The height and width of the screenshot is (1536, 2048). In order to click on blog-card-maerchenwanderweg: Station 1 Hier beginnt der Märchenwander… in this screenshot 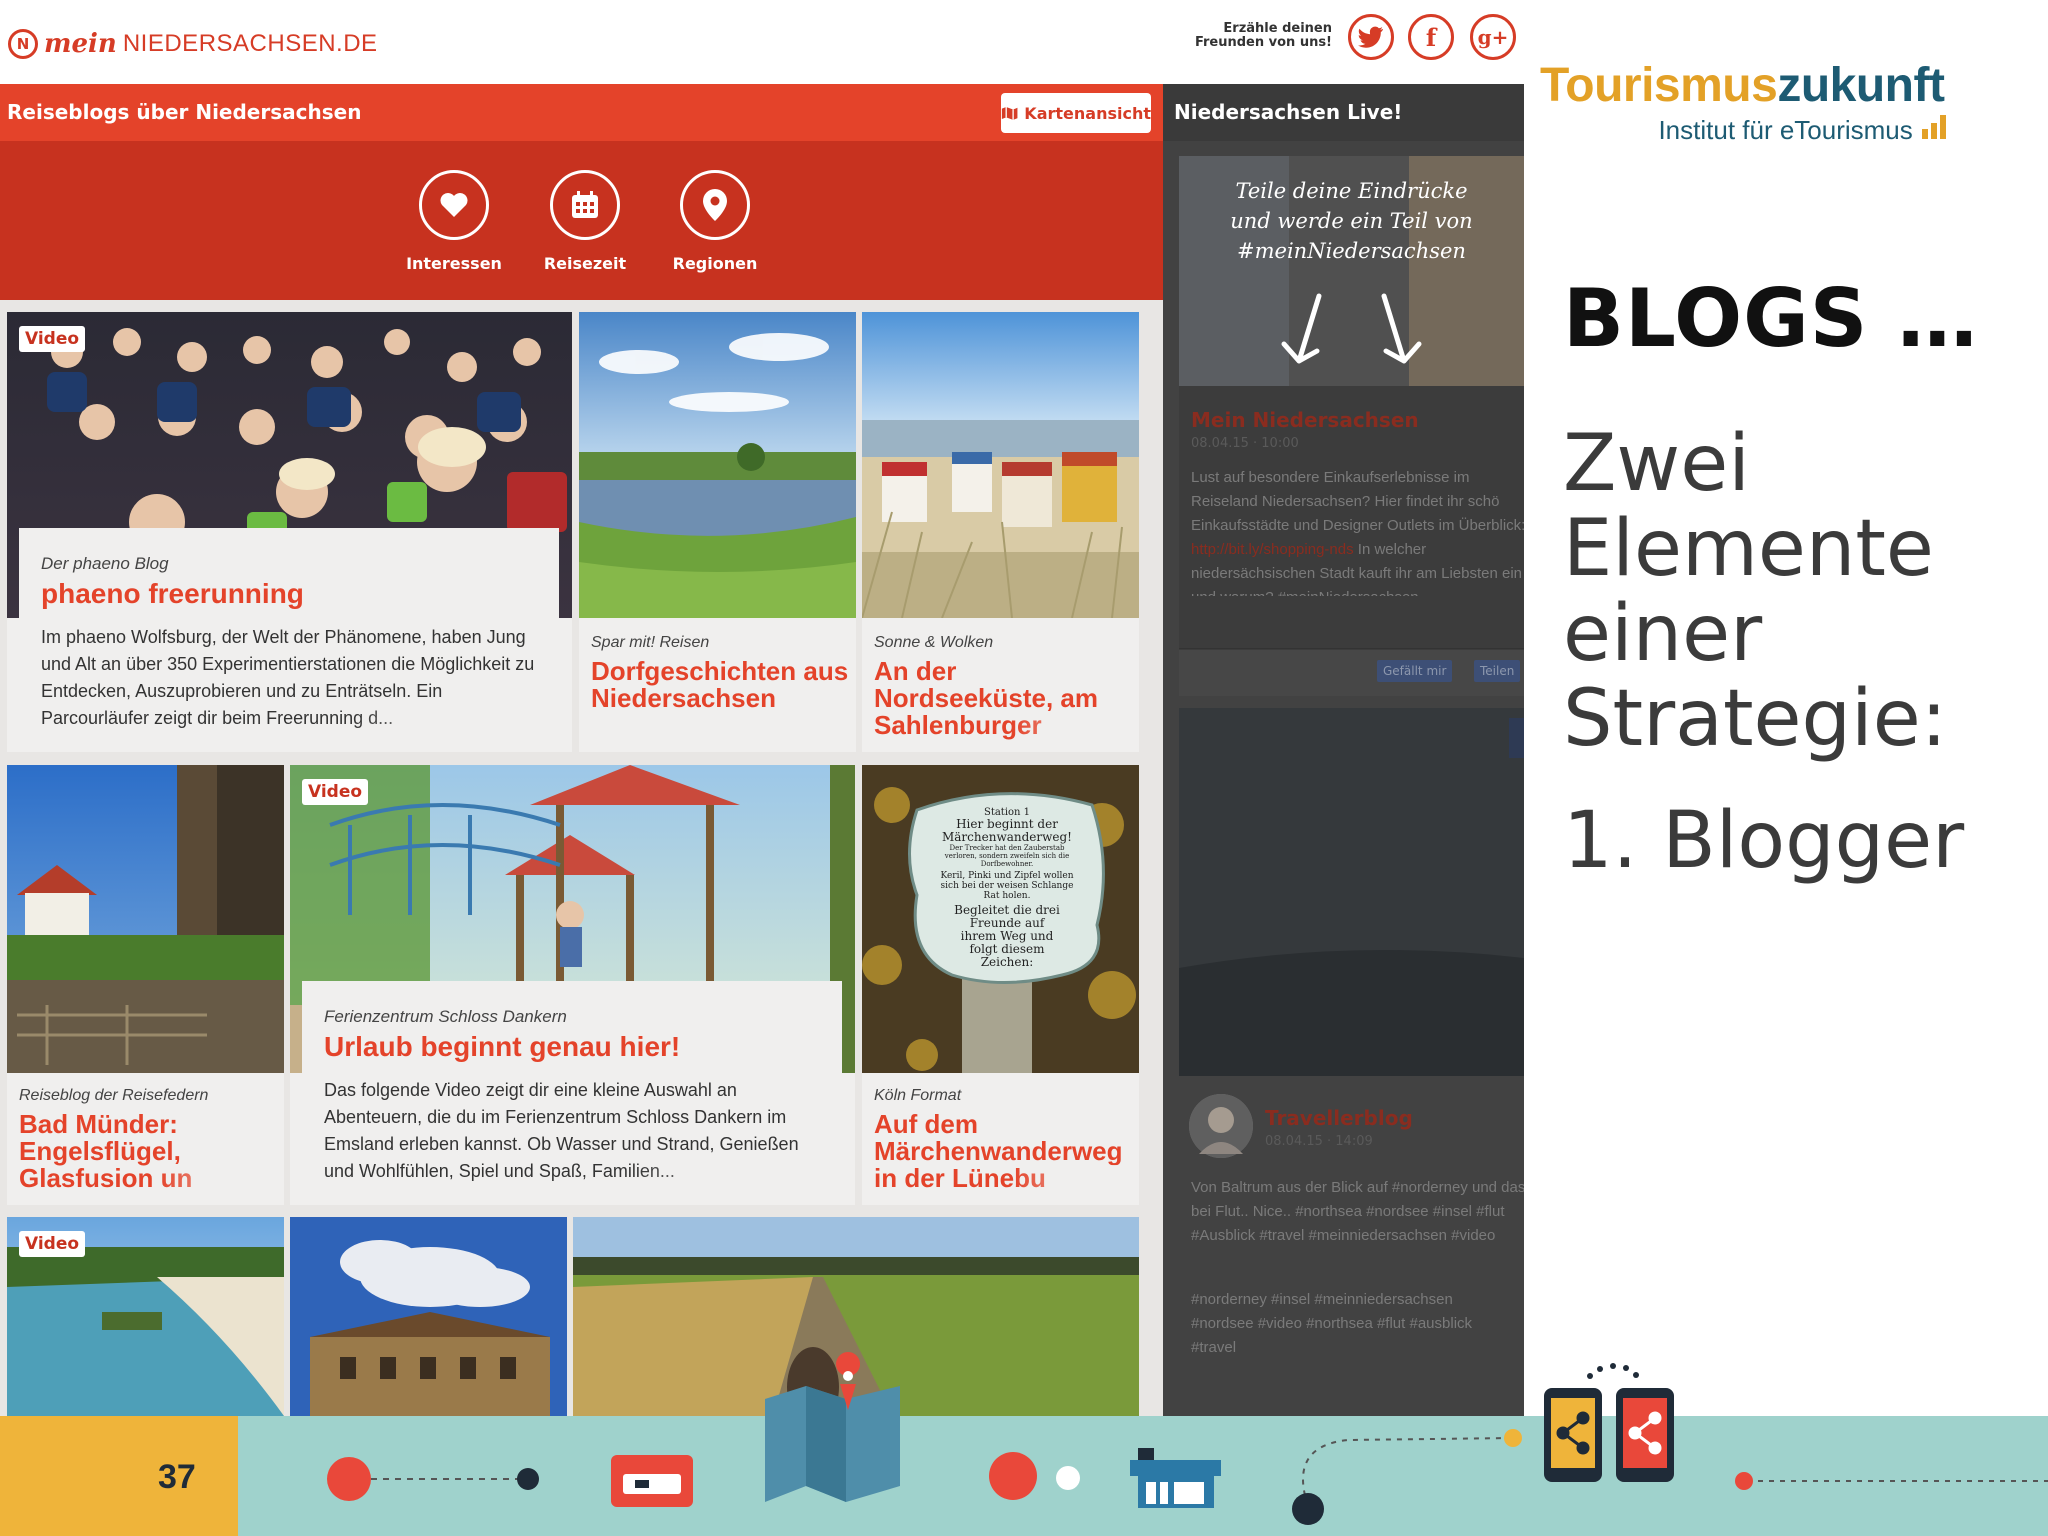, I will do `click(1000, 985)`.